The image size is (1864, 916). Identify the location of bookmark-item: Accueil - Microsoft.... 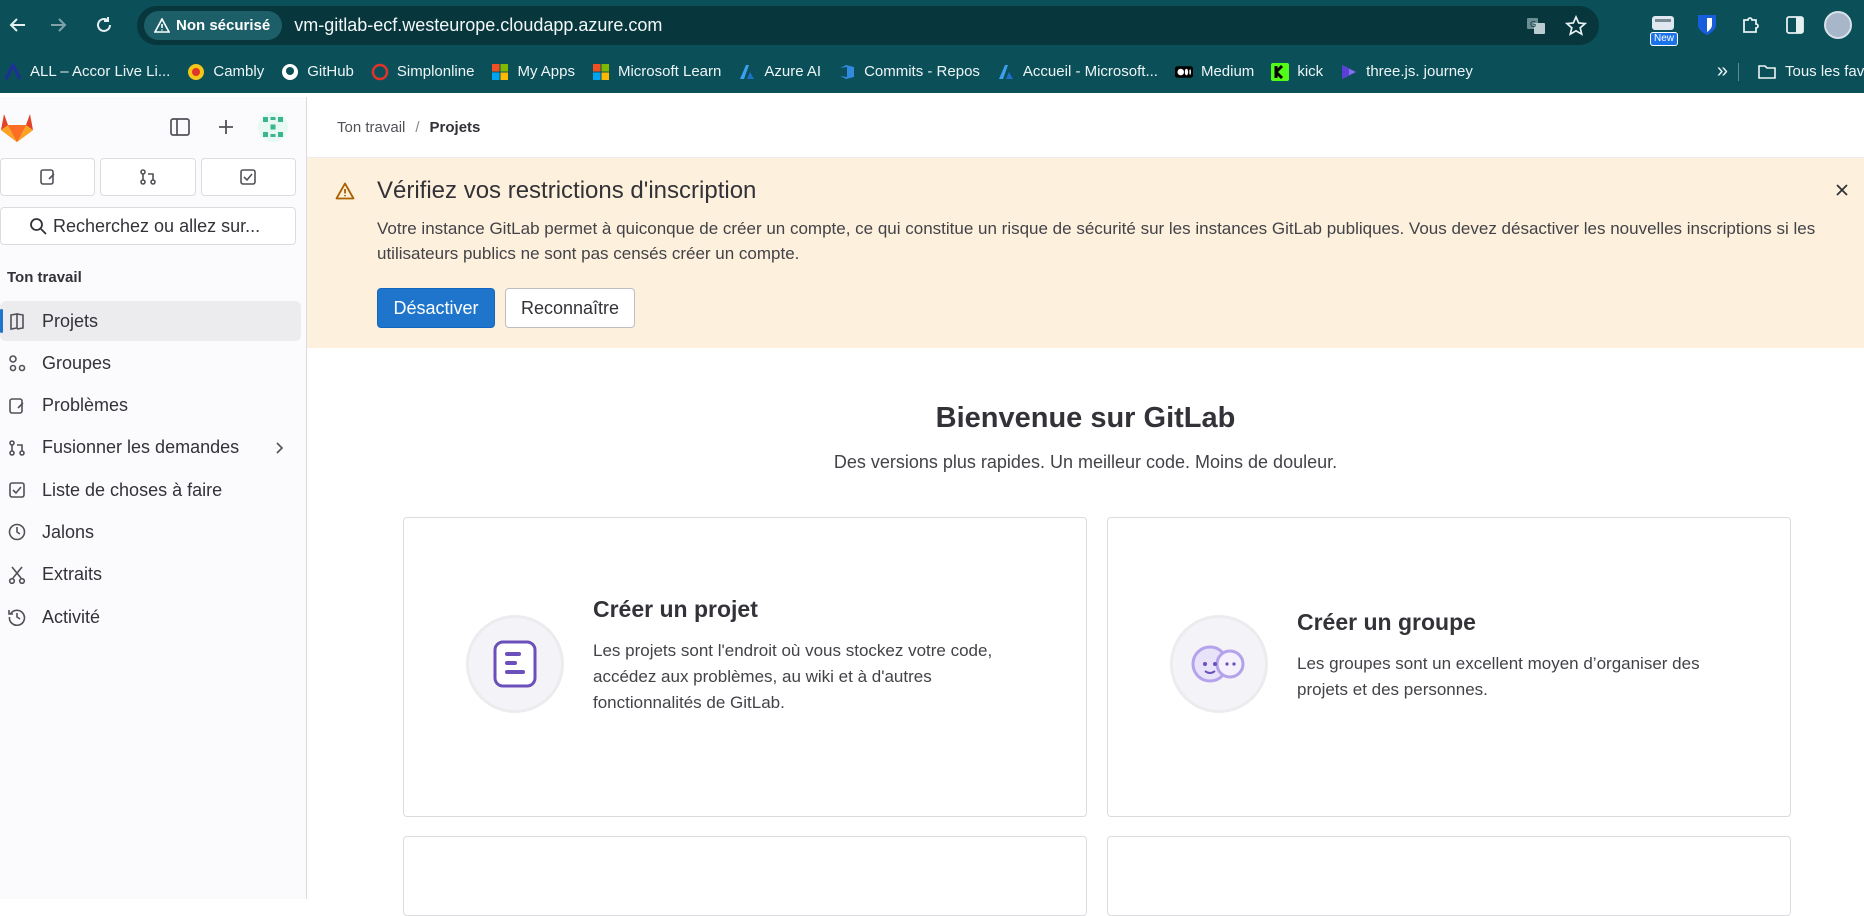
(1077, 72).